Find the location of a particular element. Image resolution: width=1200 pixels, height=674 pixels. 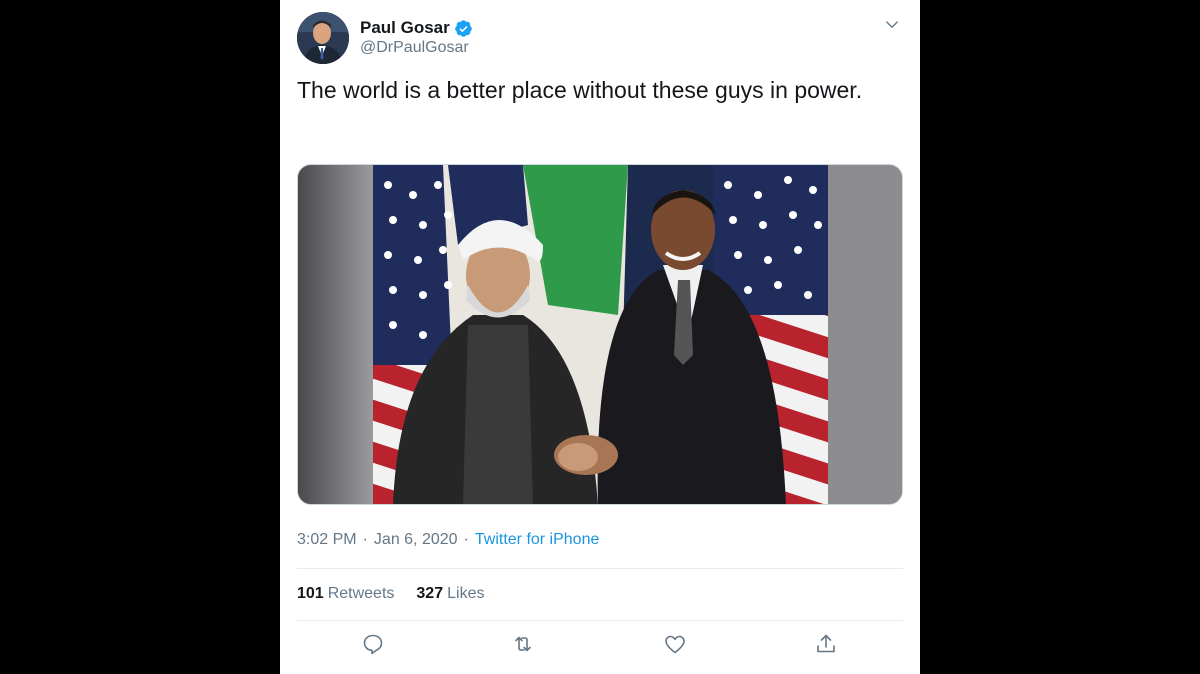

tweet-actions is located at coordinates (600, 647).